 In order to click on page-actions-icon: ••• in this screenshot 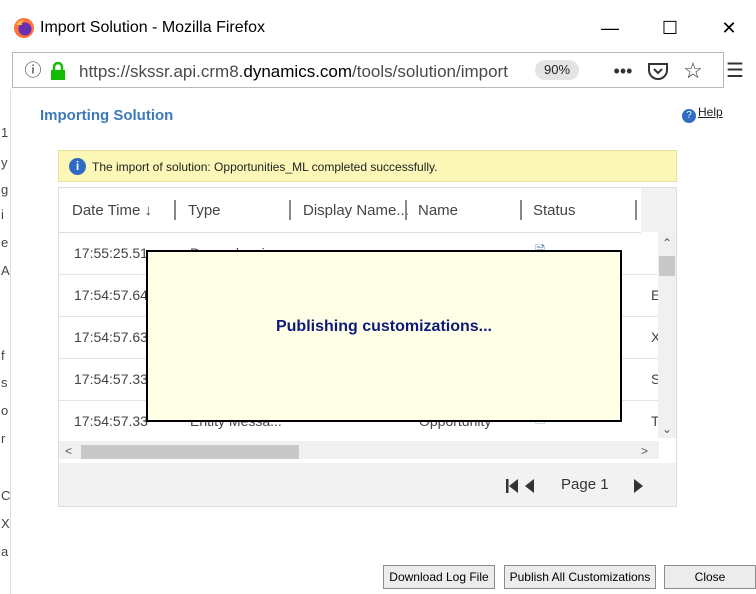, I will do `click(623, 71)`.